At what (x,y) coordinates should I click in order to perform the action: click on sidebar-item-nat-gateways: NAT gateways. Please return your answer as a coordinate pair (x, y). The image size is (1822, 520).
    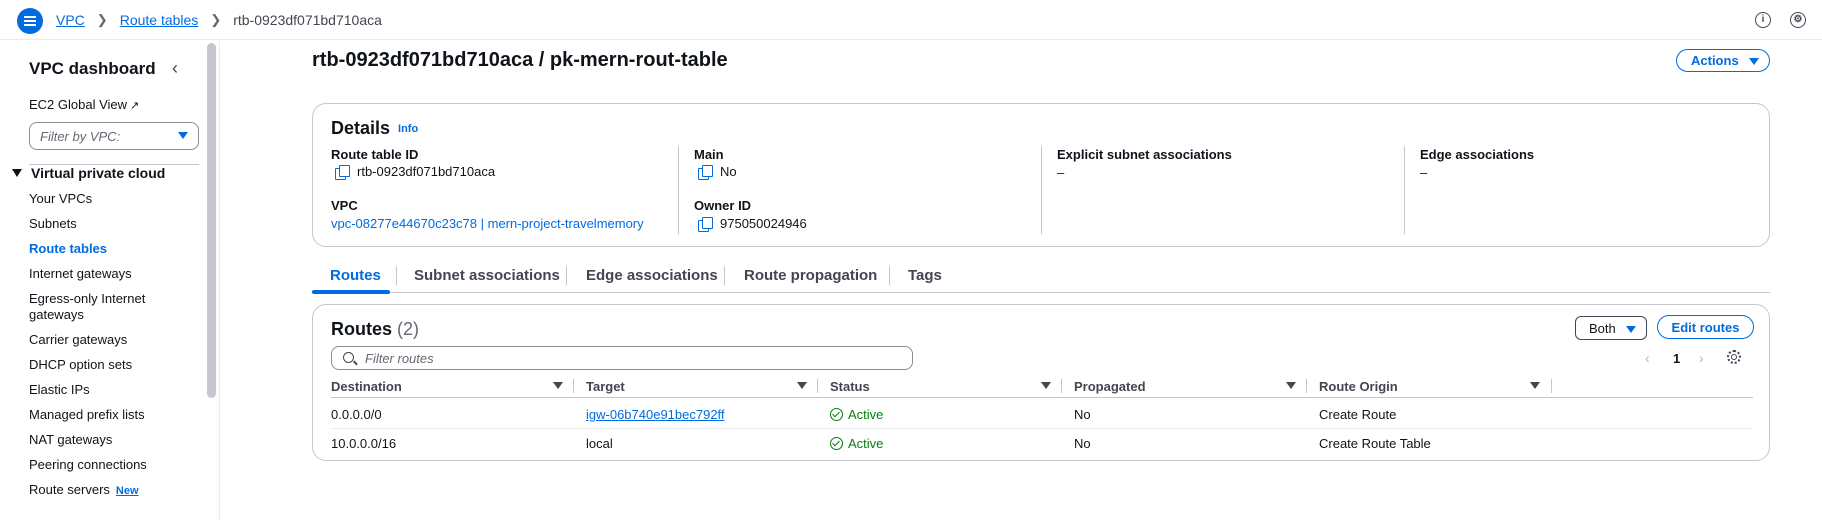
    Looking at the image, I should click on (104, 440).